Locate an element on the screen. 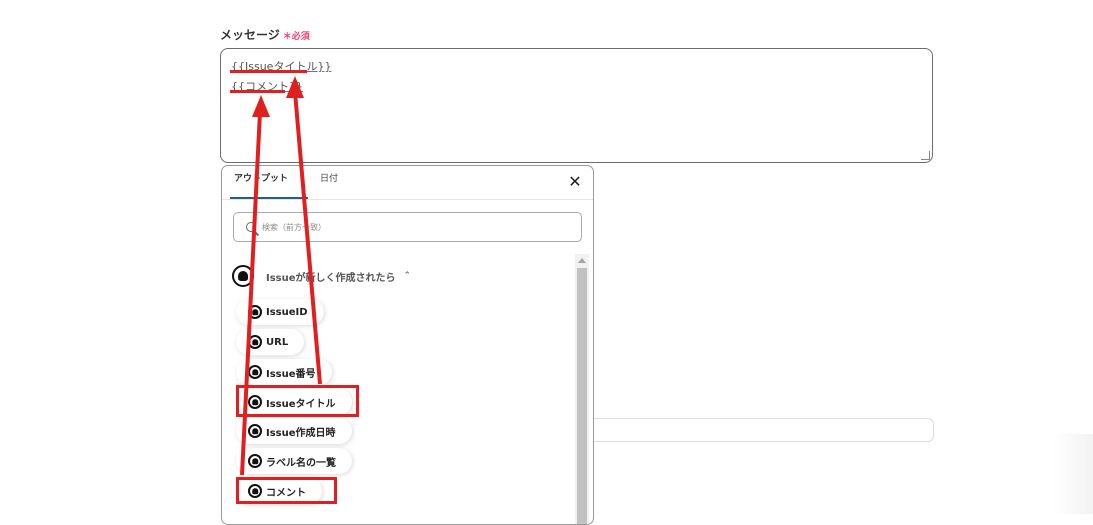 The width and height of the screenshot is (1093, 525). annotation-arrows is located at coordinates (281, 276).